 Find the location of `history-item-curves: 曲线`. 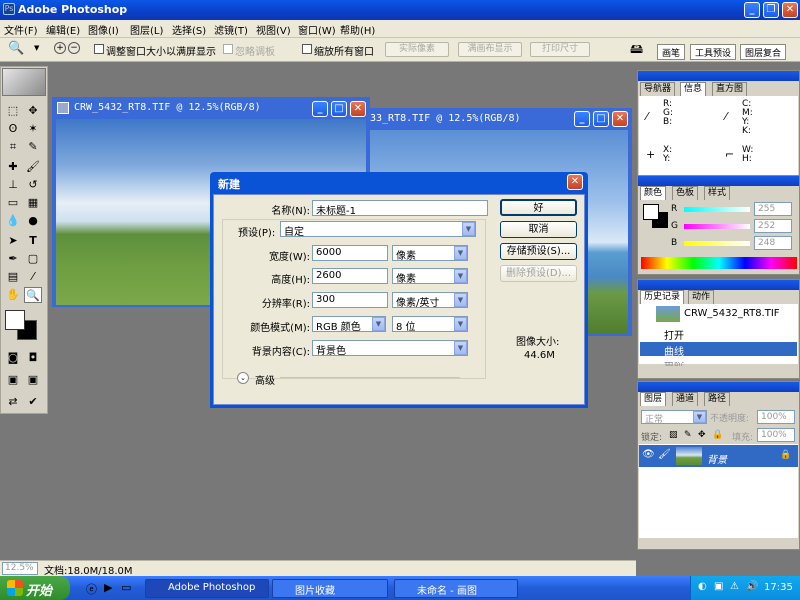

history-item-curves: 曲线 is located at coordinates (718, 350).